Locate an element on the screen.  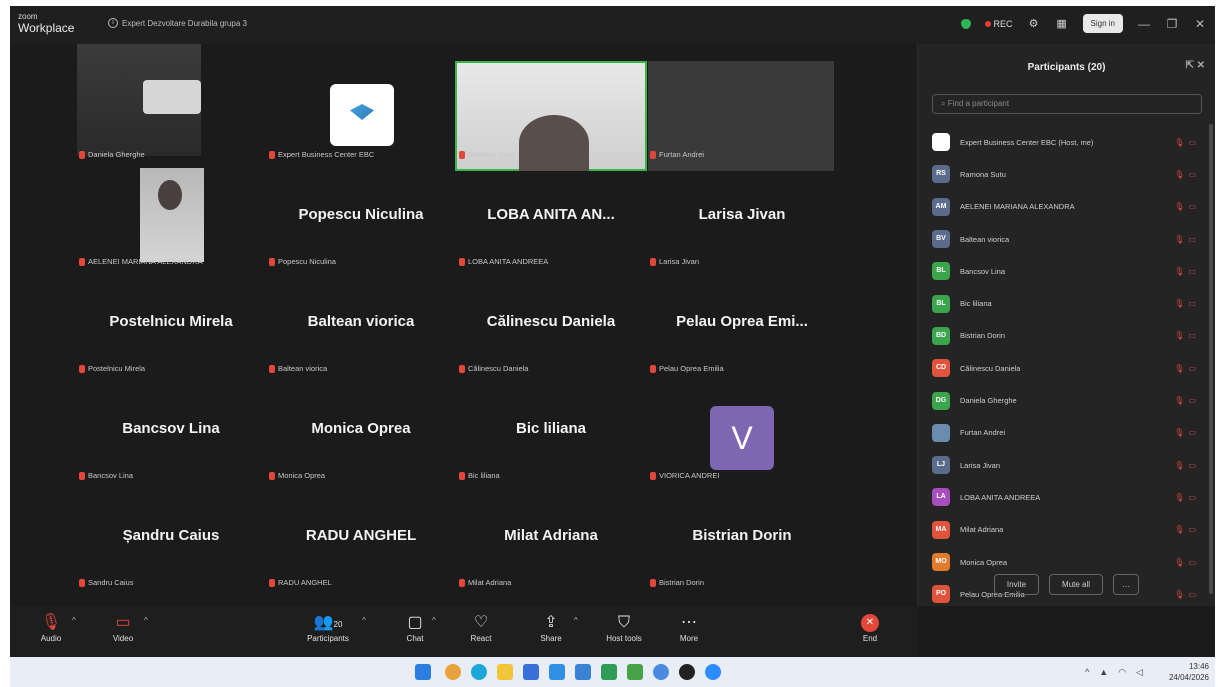
participant-tile: Daniela Gherghe is located at coordinates (171, 114).